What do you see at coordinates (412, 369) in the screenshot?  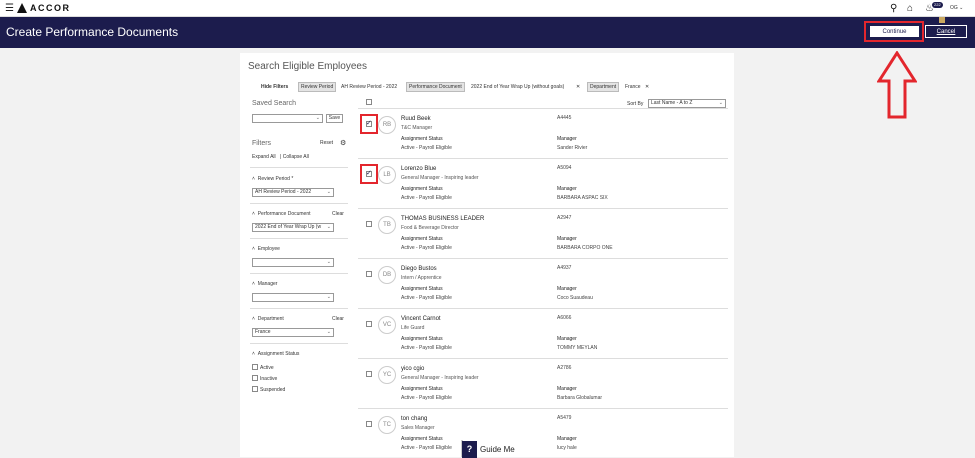 I see `employee-name: yico cgio` at bounding box center [412, 369].